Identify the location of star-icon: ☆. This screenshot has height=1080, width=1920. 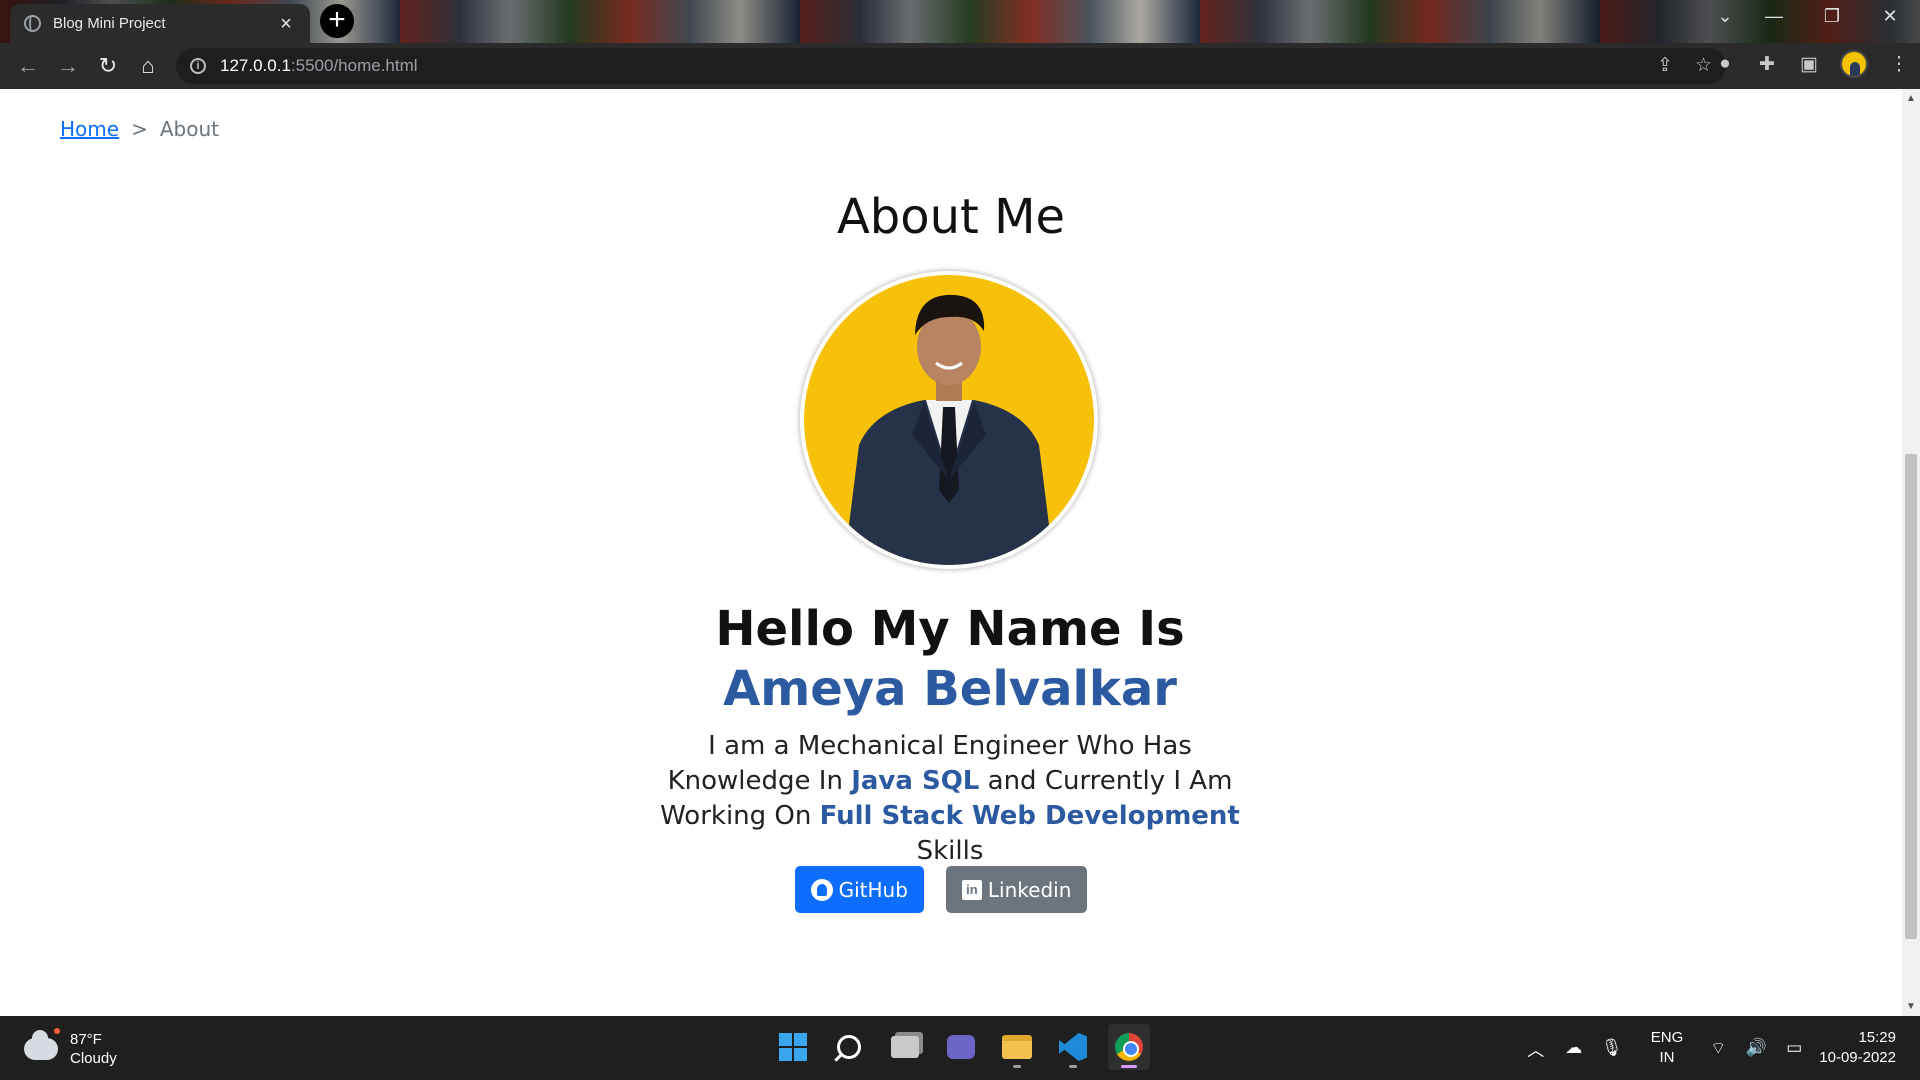
(1703, 65).